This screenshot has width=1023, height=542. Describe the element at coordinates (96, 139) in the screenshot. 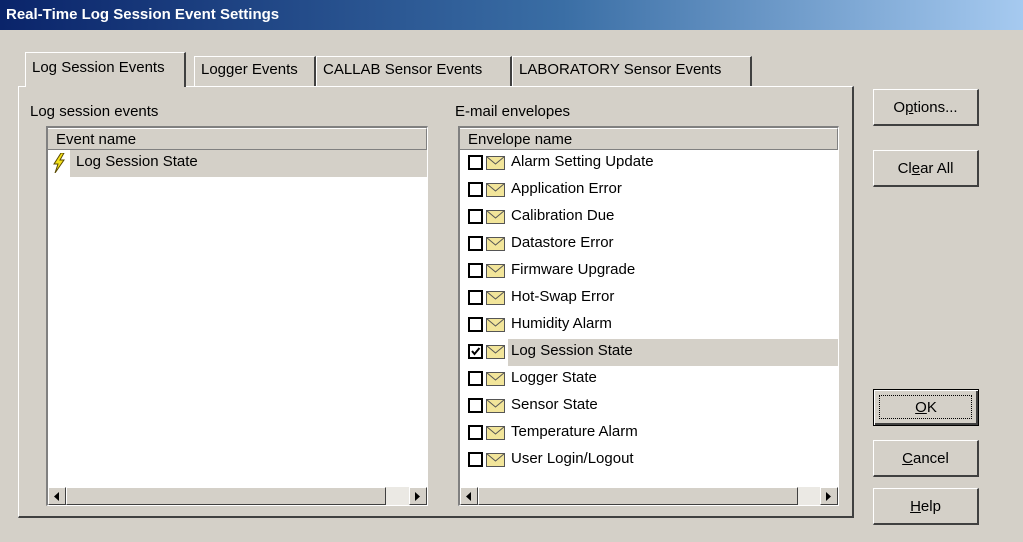

I see `column-header-label: Event name` at that location.